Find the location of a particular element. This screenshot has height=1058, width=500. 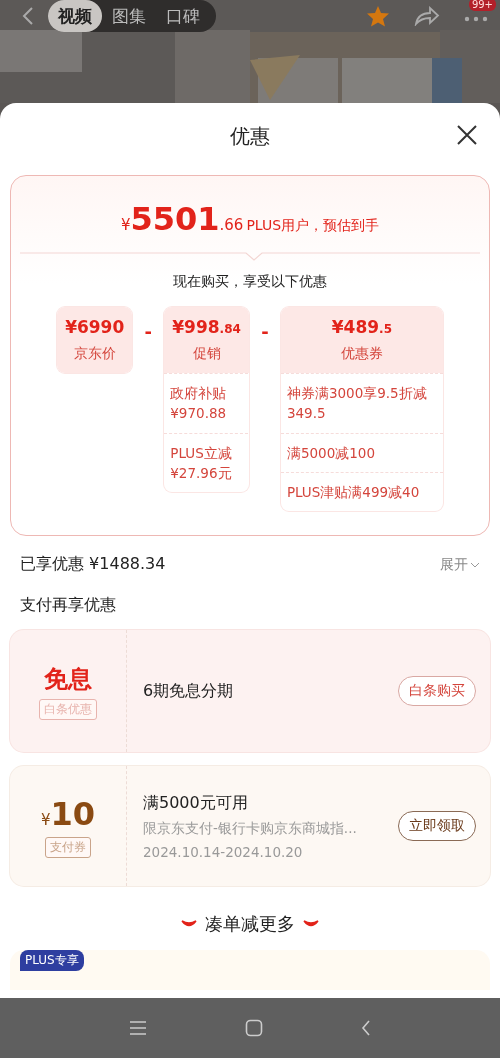

share-icon is located at coordinates (427, 16).